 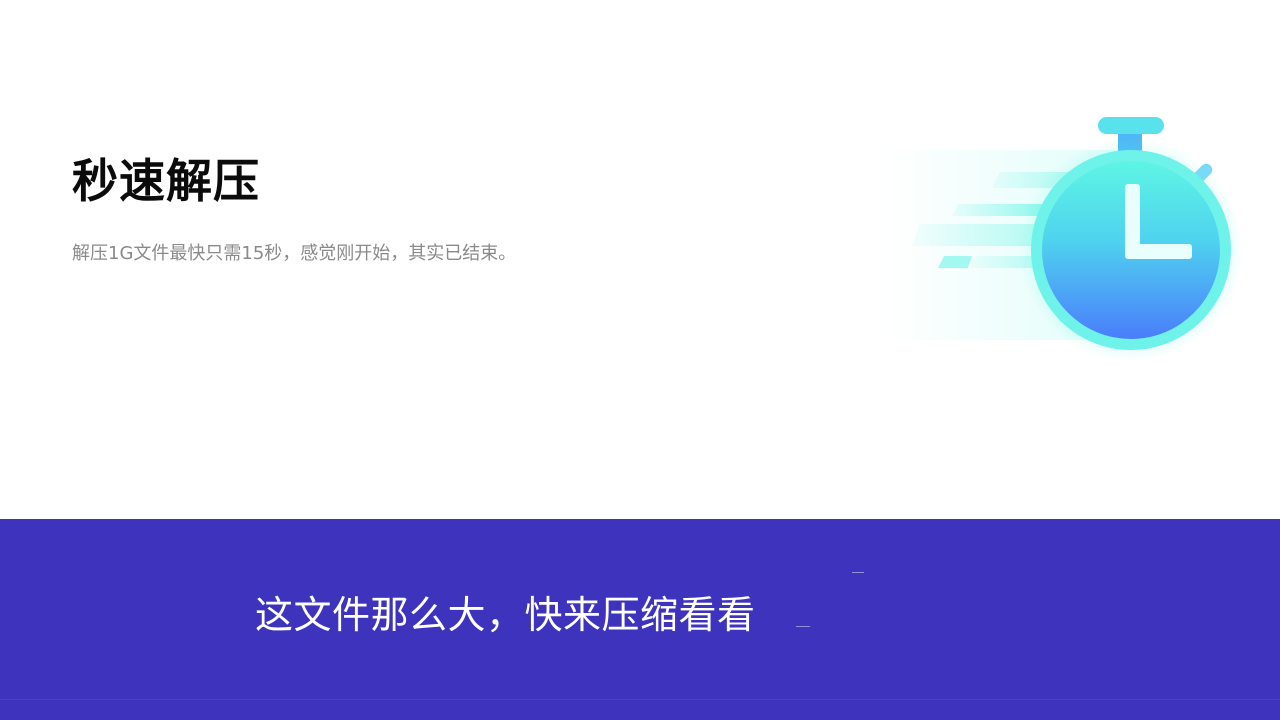 I want to click on feature-title: 秒速解压, so click(x=166, y=181).